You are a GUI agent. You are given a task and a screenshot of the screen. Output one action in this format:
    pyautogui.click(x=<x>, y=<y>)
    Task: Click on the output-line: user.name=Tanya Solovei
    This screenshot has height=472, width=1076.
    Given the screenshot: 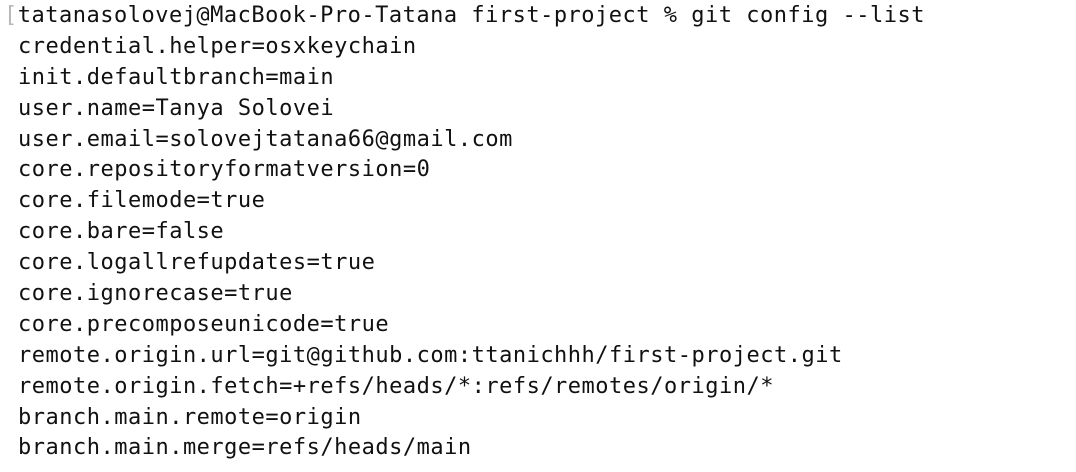 What is the action you would take?
    pyautogui.click(x=176, y=108)
    